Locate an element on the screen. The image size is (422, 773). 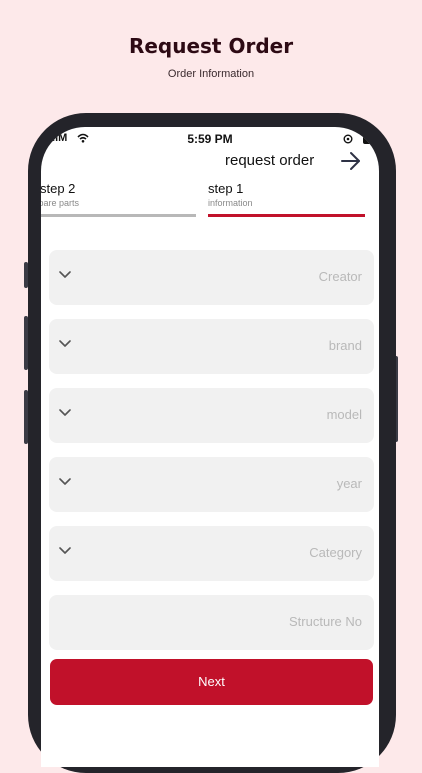
status-bar: ıılM 5:59 PM is located at coordinates (210, 139).